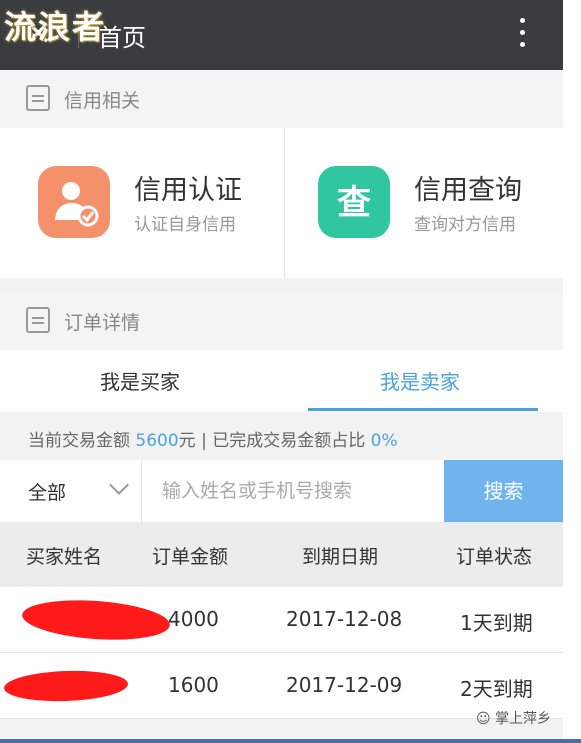  What do you see at coordinates (74, 202) in the screenshot?
I see `user-check-icon` at bounding box center [74, 202].